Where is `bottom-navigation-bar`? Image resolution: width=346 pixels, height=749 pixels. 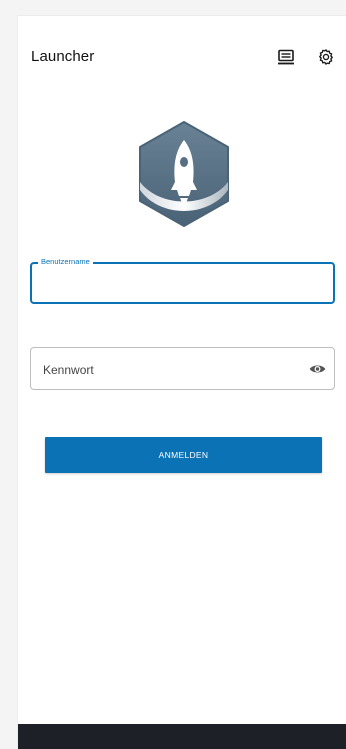 bottom-navigation-bar is located at coordinates (182, 736).